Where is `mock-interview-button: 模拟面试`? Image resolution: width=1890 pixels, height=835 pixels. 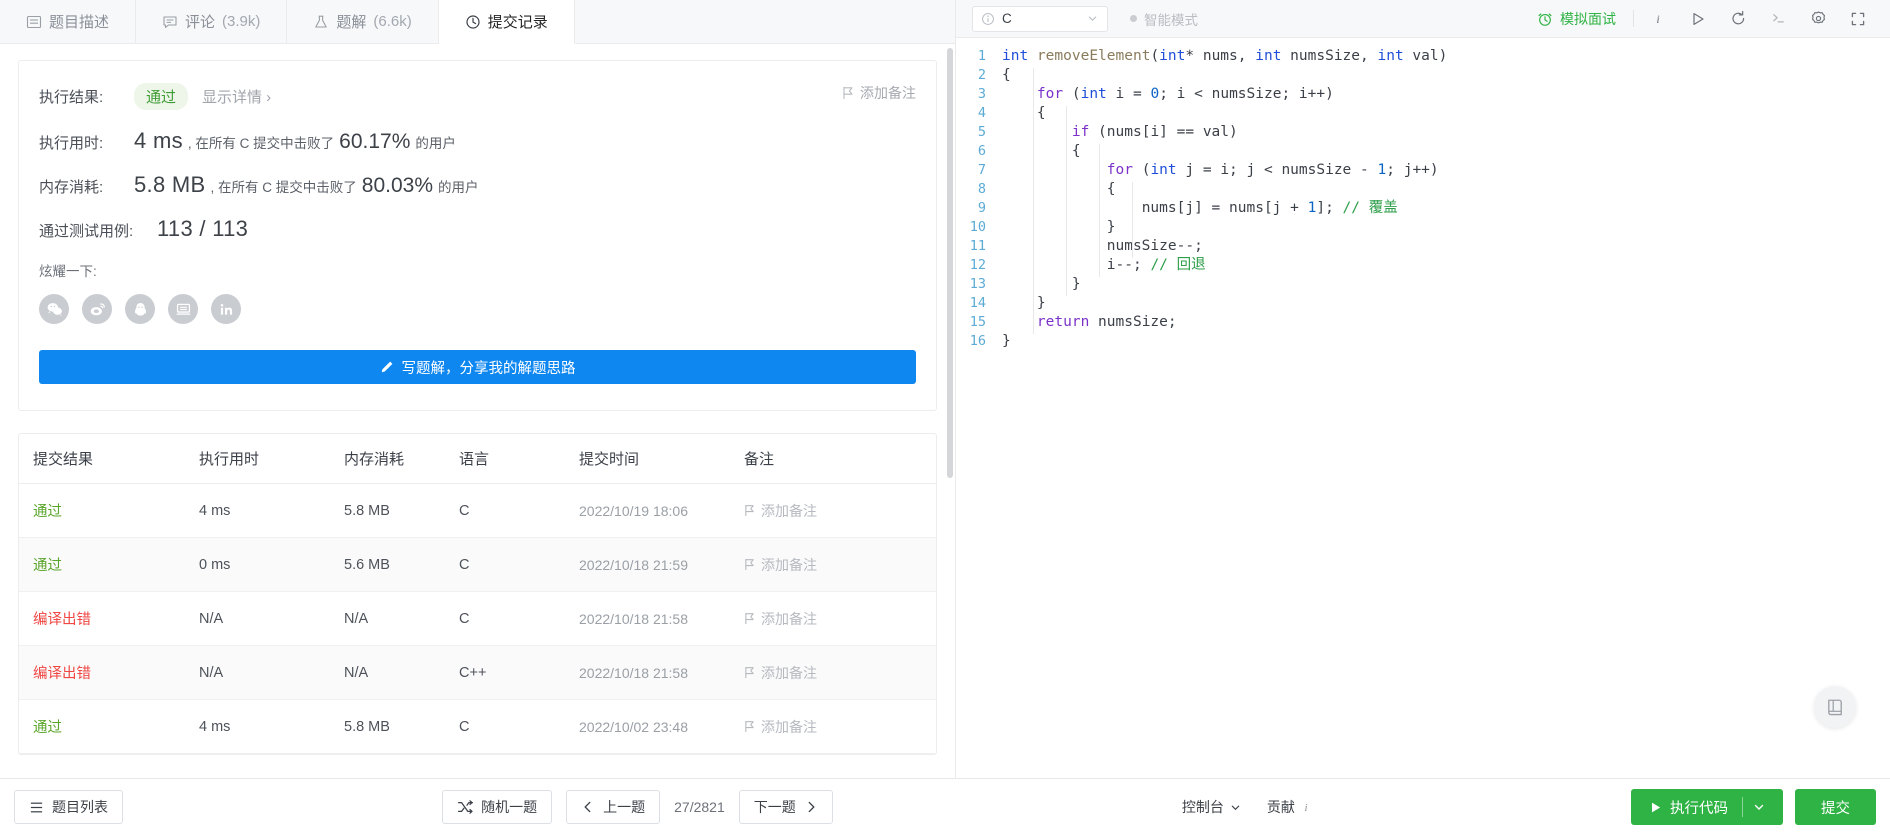 mock-interview-button: 模拟面试 is located at coordinates (1576, 19).